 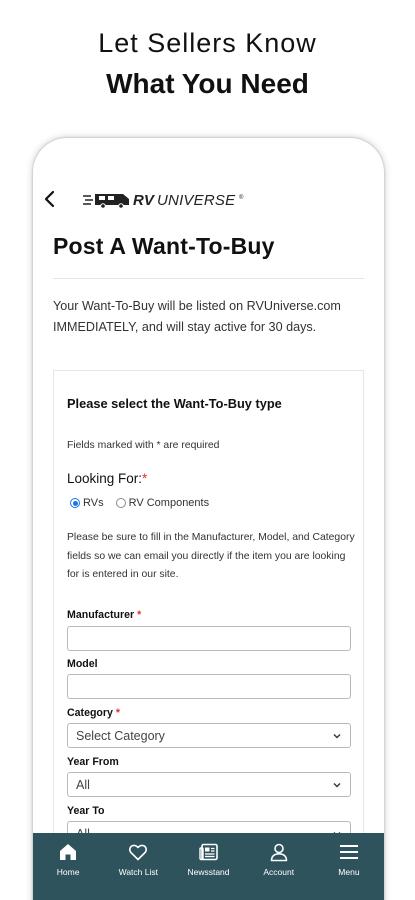 I want to click on page-title: Post A Want-To-Buy, so click(x=164, y=246).